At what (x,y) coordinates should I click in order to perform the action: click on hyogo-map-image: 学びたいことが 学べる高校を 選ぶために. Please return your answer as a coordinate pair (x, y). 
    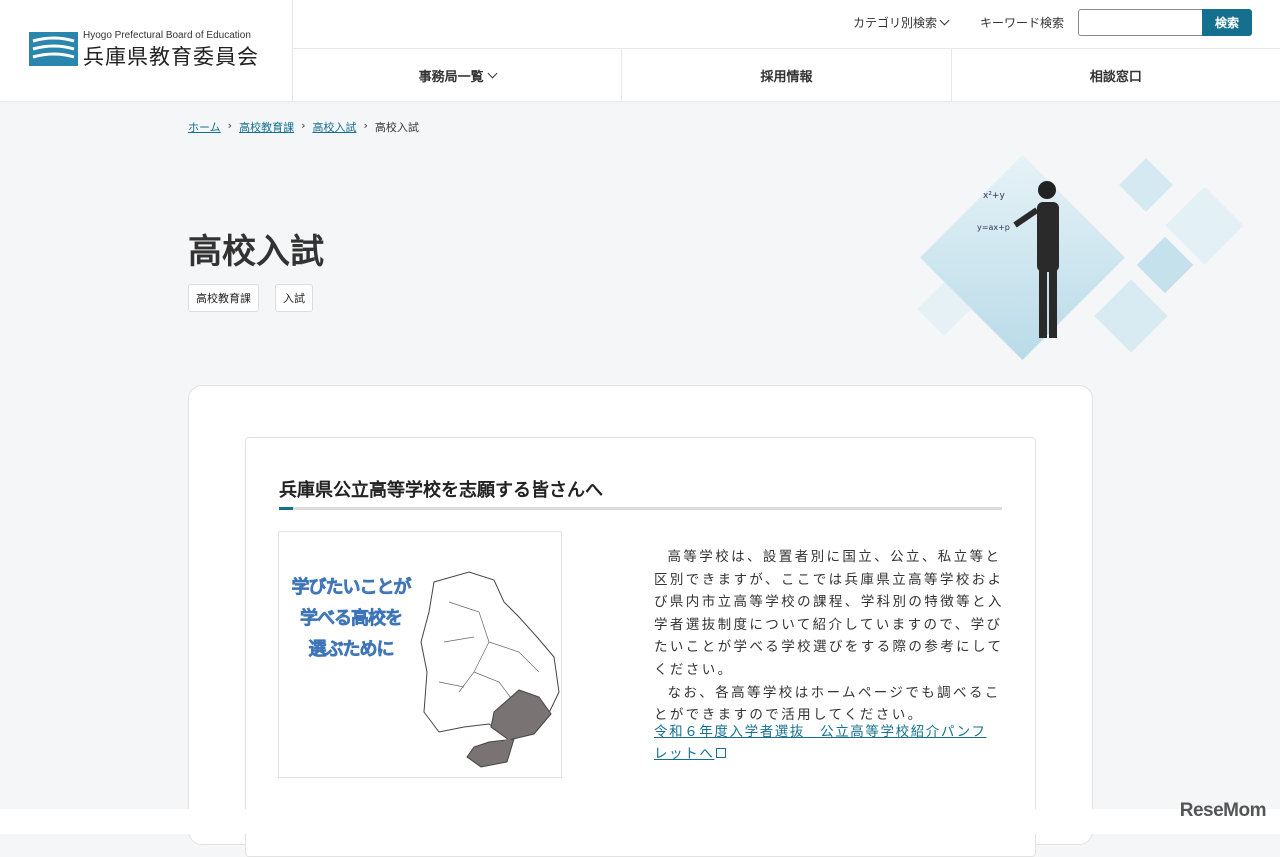
    Looking at the image, I should click on (420, 654).